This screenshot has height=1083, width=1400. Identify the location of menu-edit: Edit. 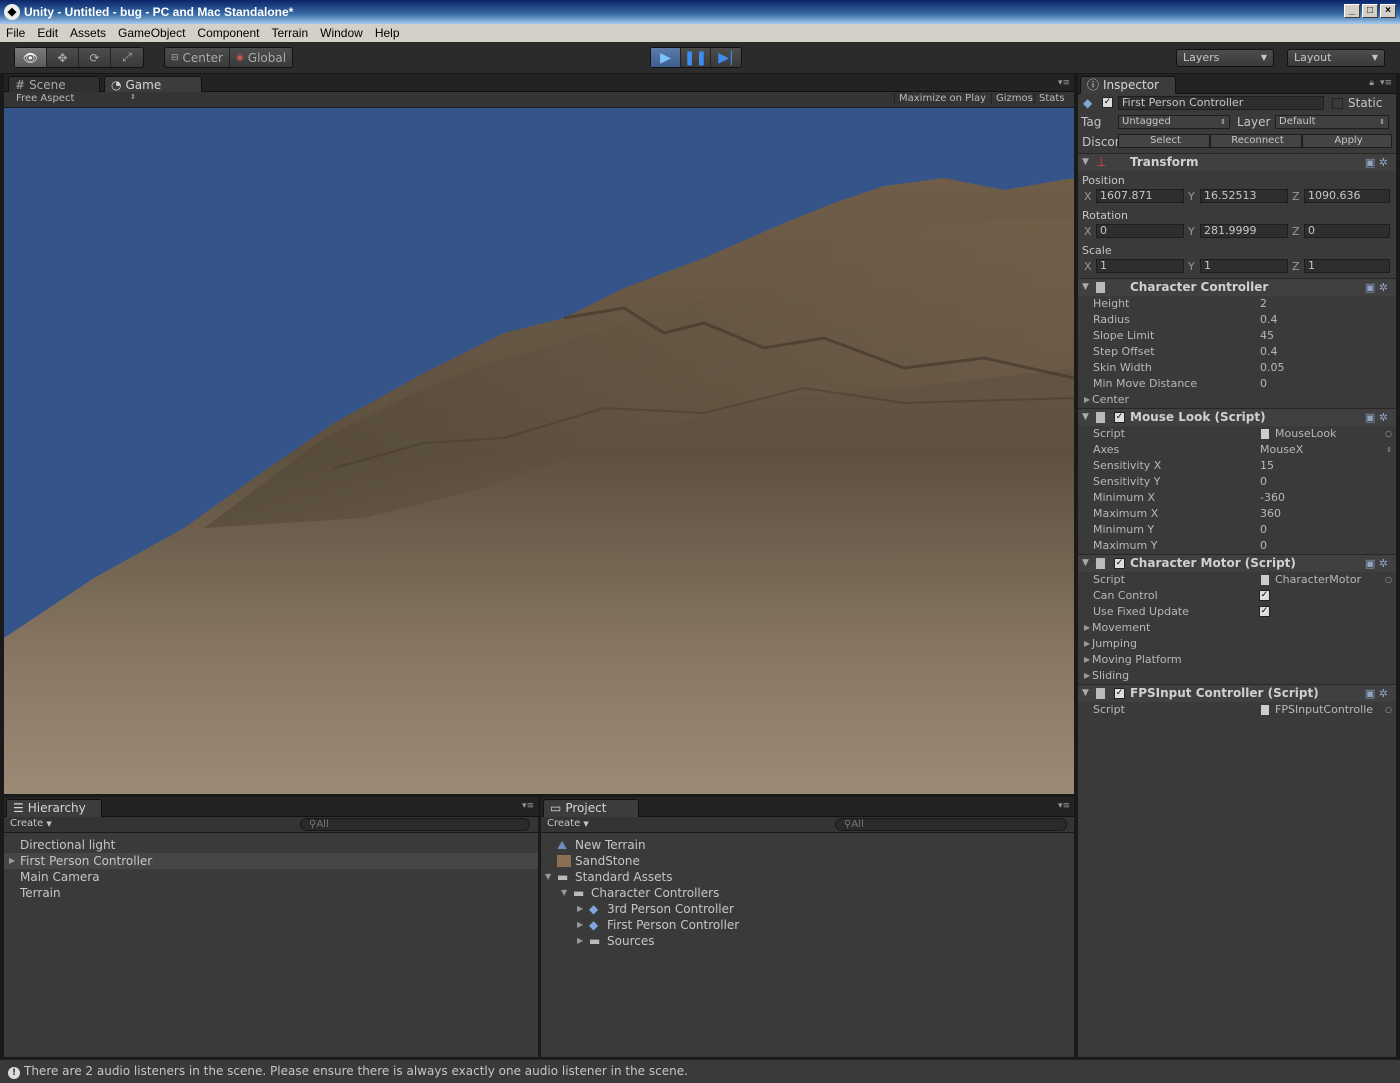
(47, 33).